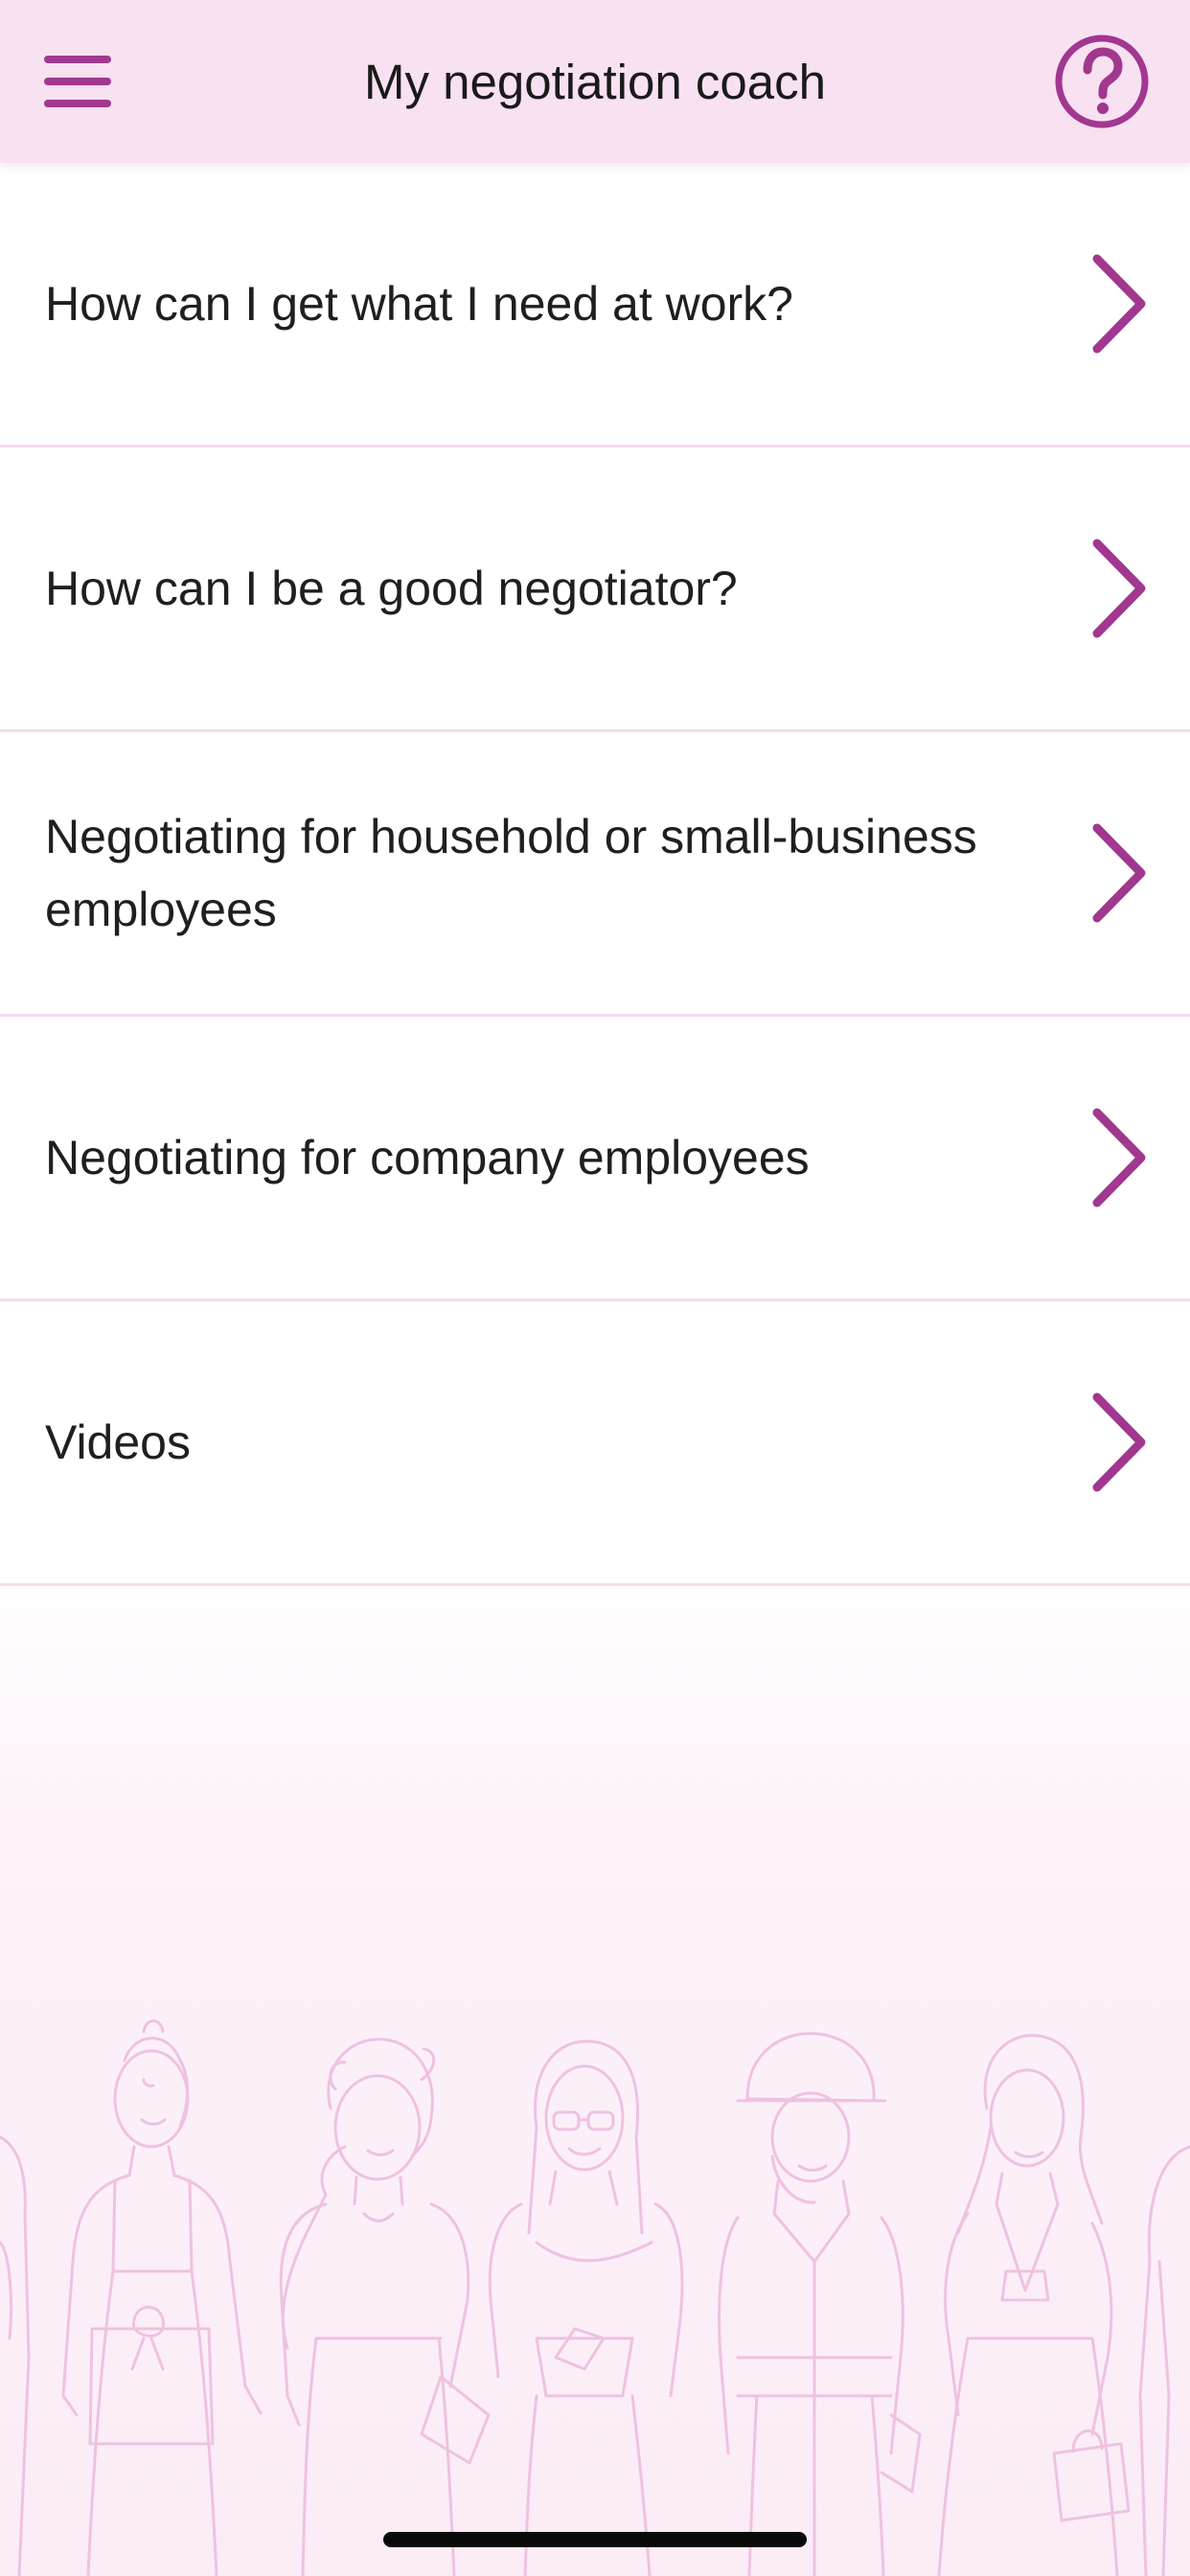 The height and width of the screenshot is (2576, 1190). Describe the element at coordinates (428, 1157) in the screenshot. I see `list-item-label: Negotiating for company employees` at that location.